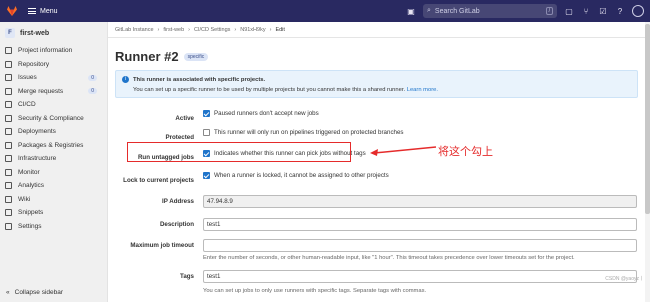 This screenshot has height=302, width=650. I want to click on annotation-highlight-box, so click(239, 152).